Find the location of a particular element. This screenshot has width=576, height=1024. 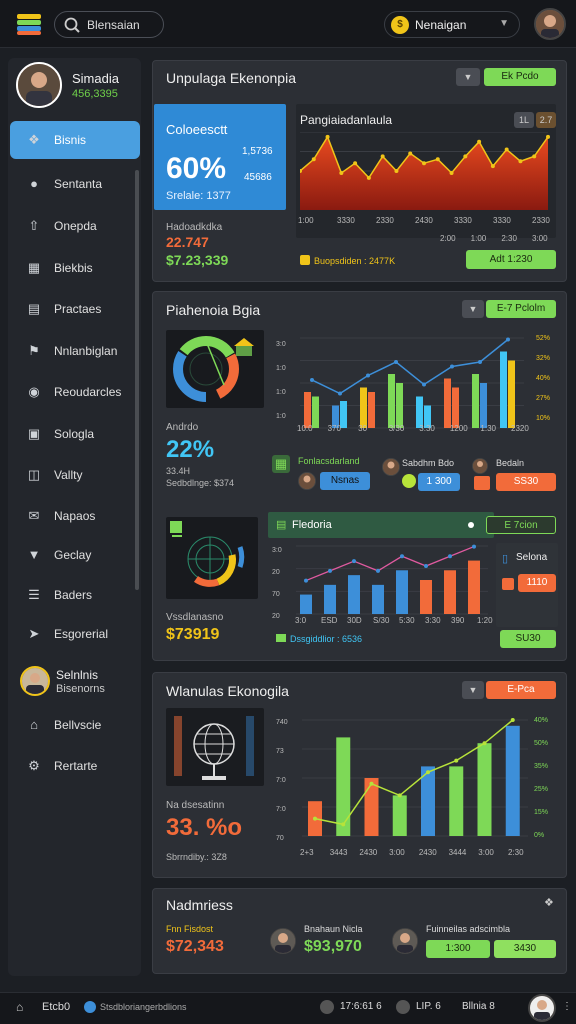

sidebar-item-label: Napaos is located at coordinates (75, 516).